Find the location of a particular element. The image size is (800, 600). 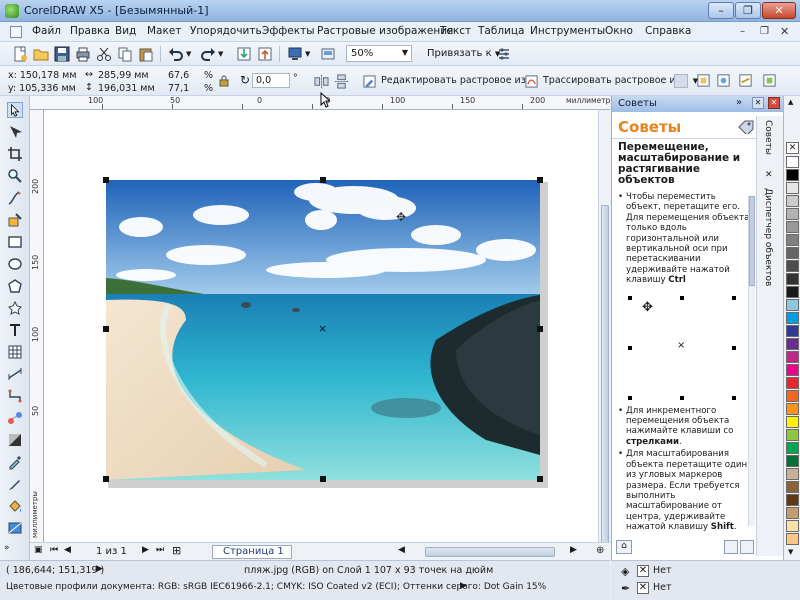

mdi-restore-icon: ❐ is located at coordinates (764, 31).